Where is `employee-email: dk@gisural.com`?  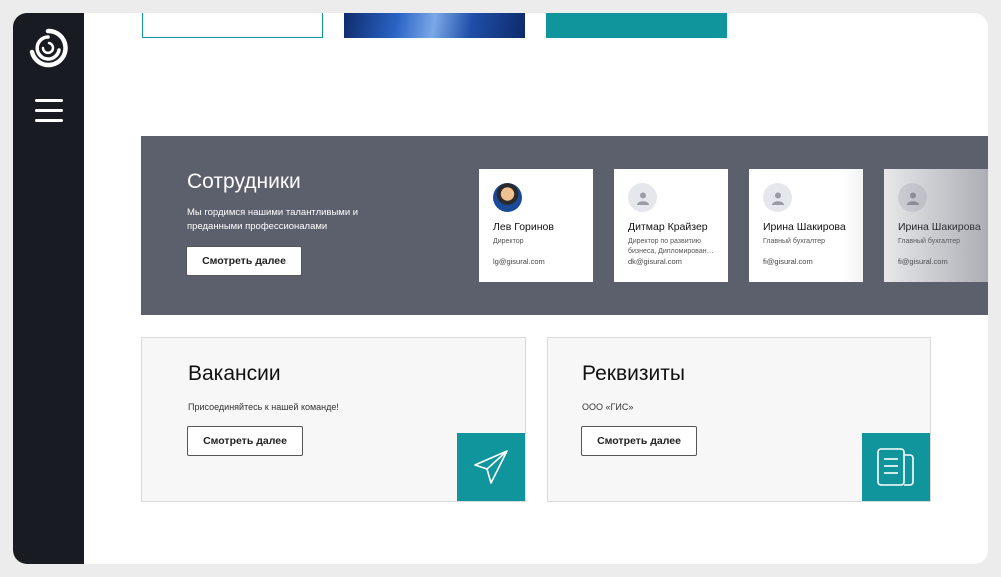 employee-email: dk@gisural.com is located at coordinates (655, 261).